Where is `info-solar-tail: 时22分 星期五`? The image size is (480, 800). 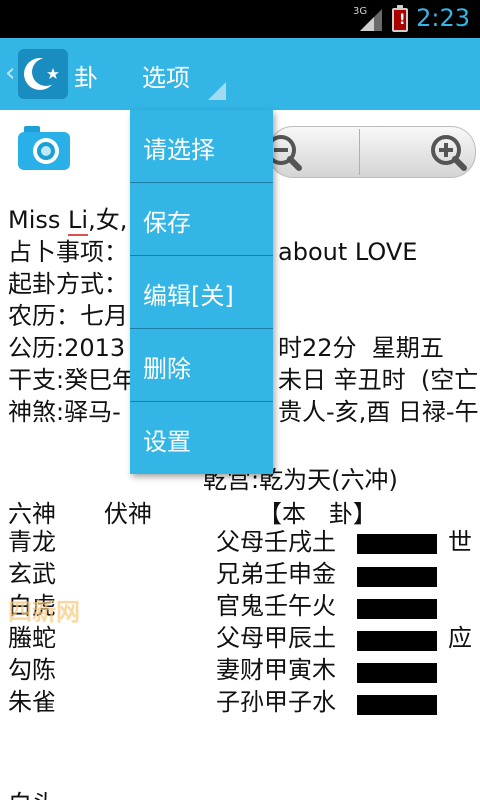
info-solar-tail: 时22分 星期五 is located at coordinates (361, 348).